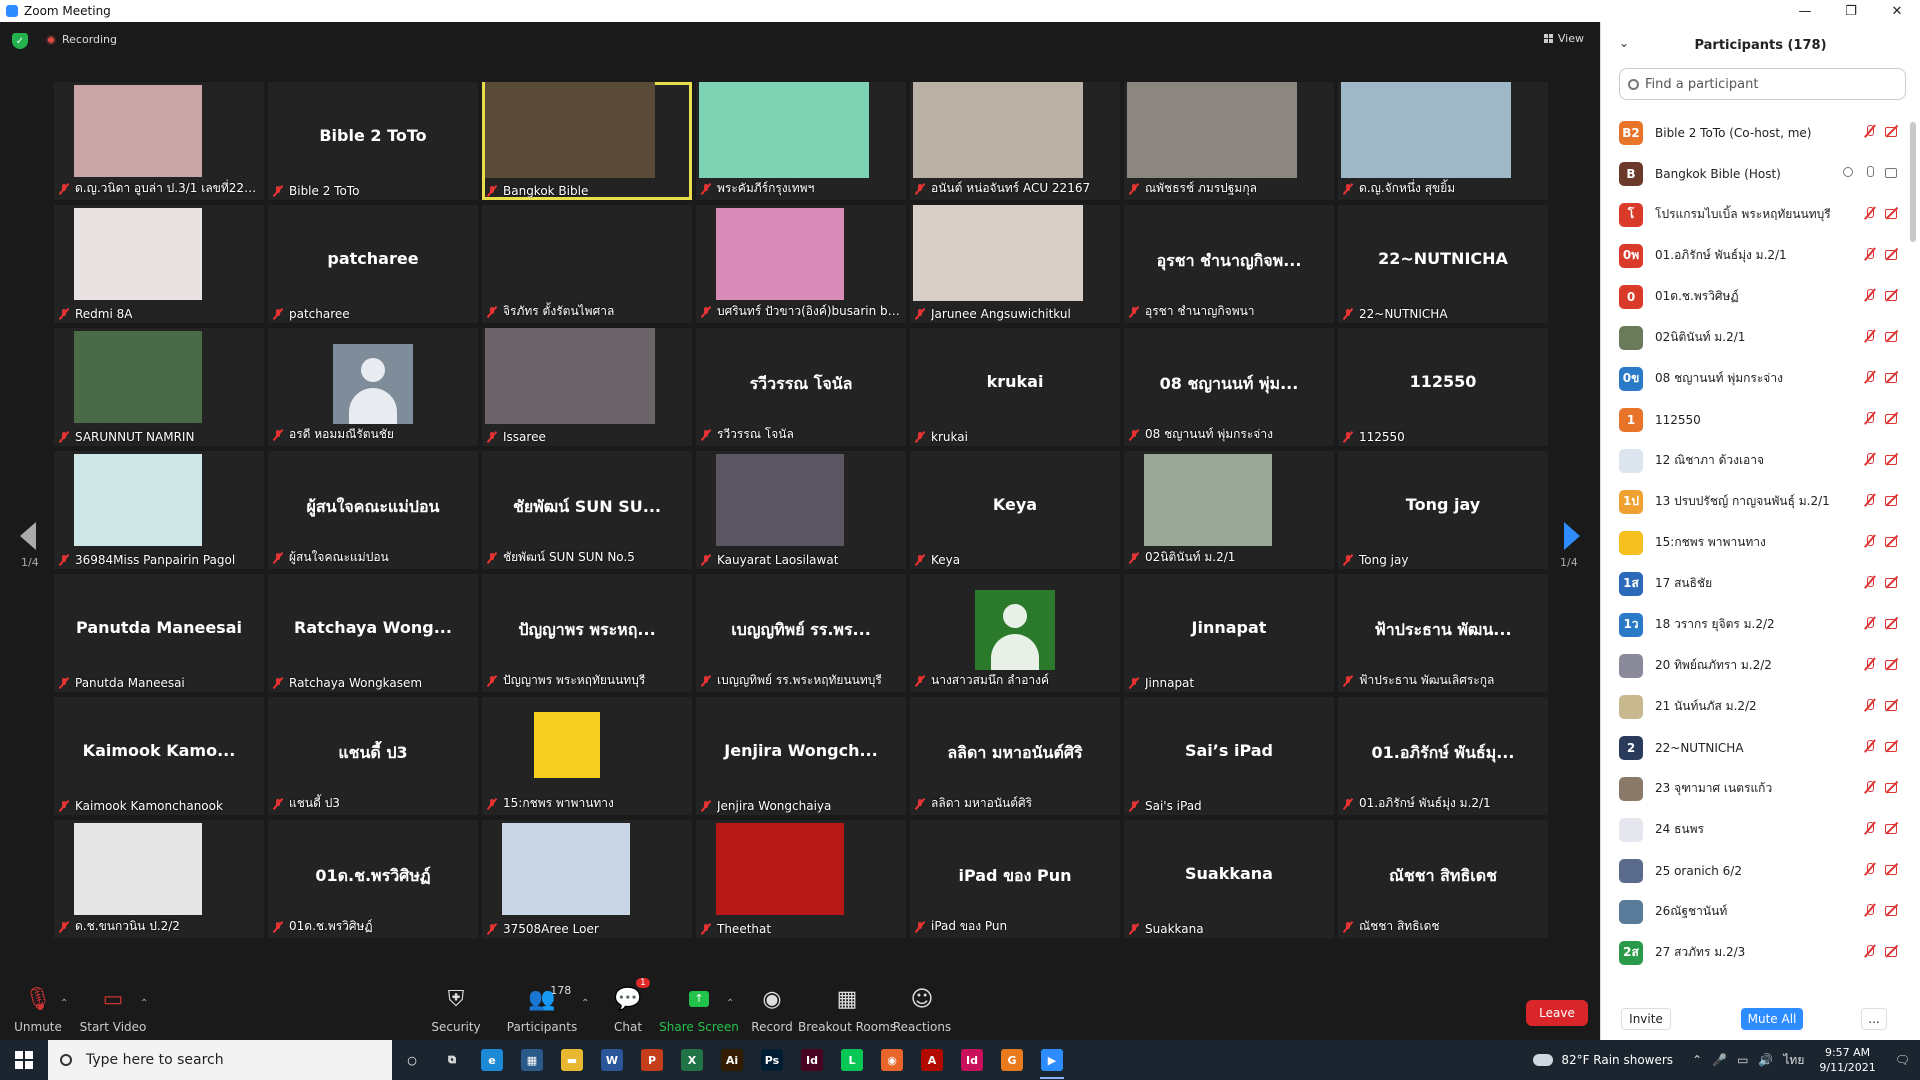  What do you see at coordinates (220, 1060) in the screenshot?
I see `taskbar-search-box: Type here to search` at bounding box center [220, 1060].